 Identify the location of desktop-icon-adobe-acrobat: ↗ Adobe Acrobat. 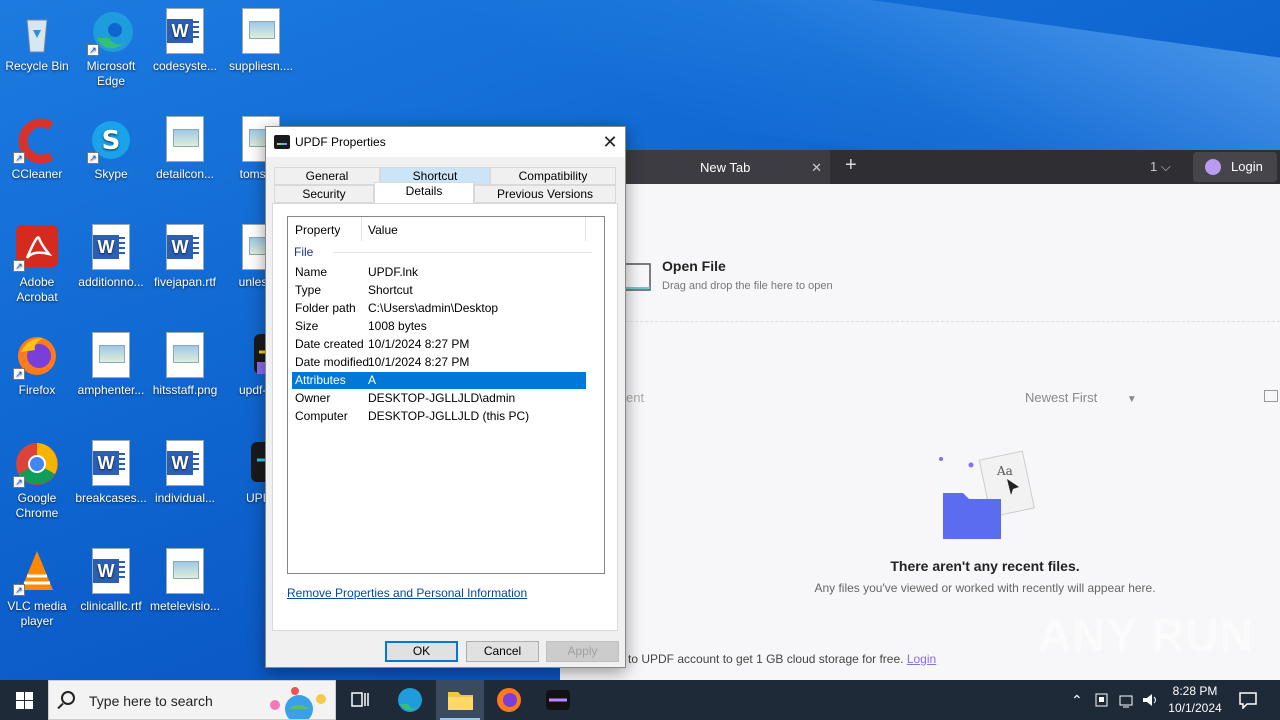
(37, 264).